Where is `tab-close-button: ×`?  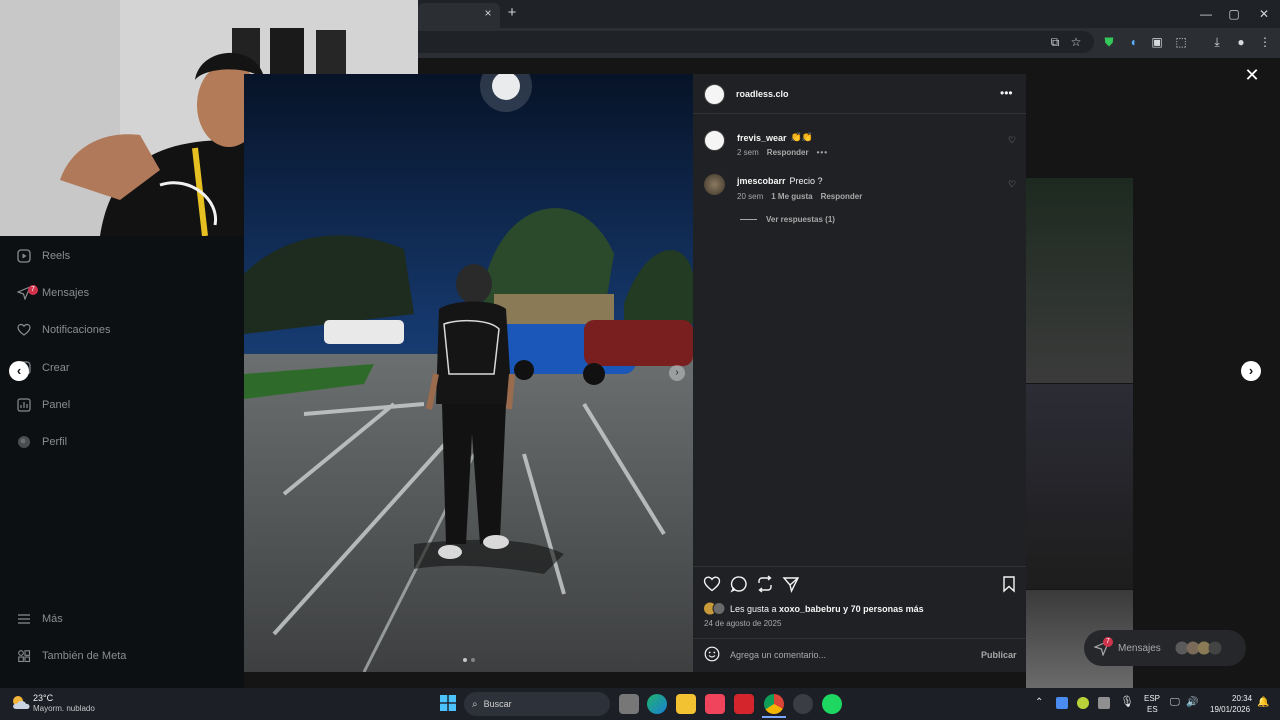 tab-close-button: × is located at coordinates (488, 13).